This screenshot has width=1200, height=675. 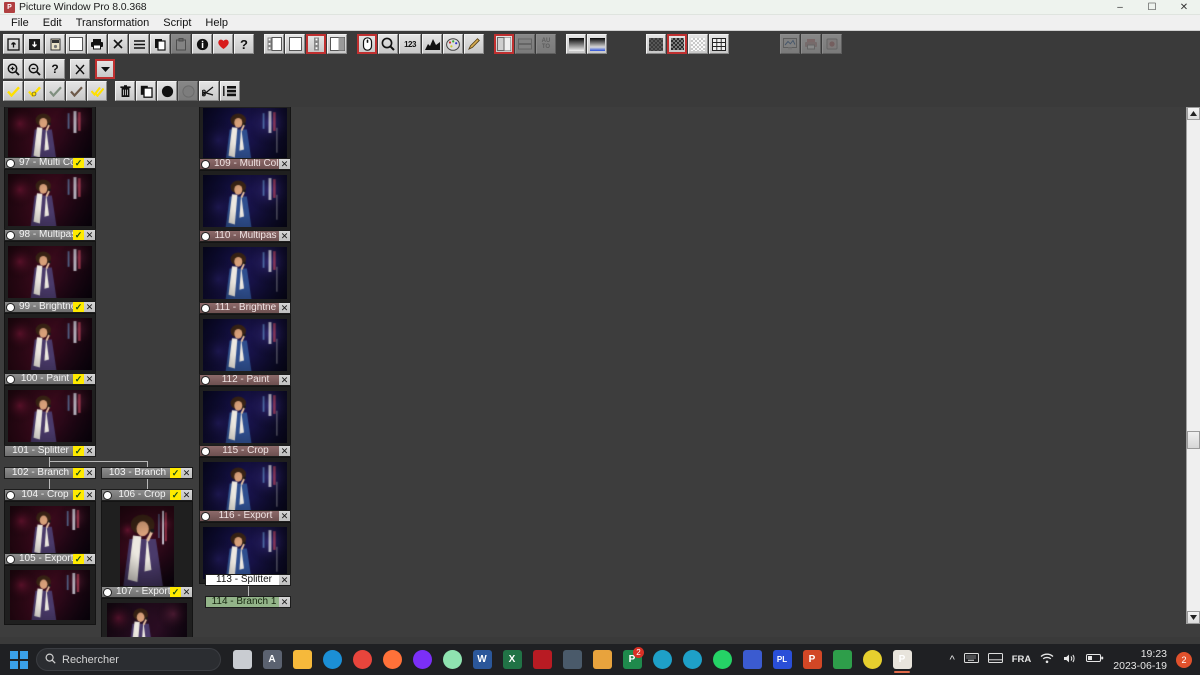 I want to click on word-icon: W, so click(x=482, y=660).